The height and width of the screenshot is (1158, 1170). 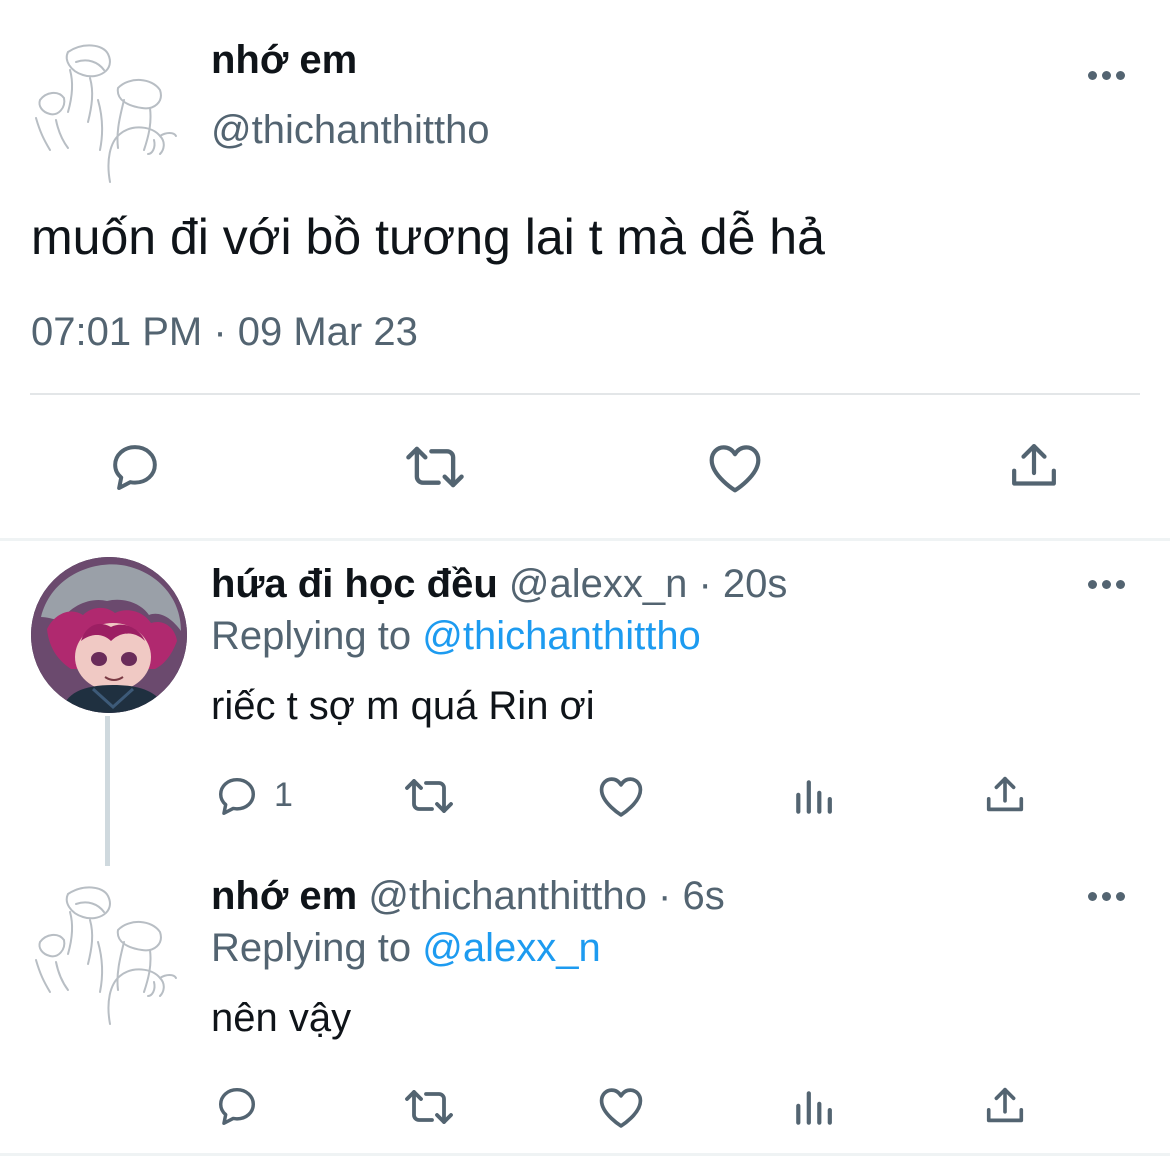 I want to click on tweet-text: muốn đi với bồ tương lai t mà dễ hả, so click(x=428, y=237).